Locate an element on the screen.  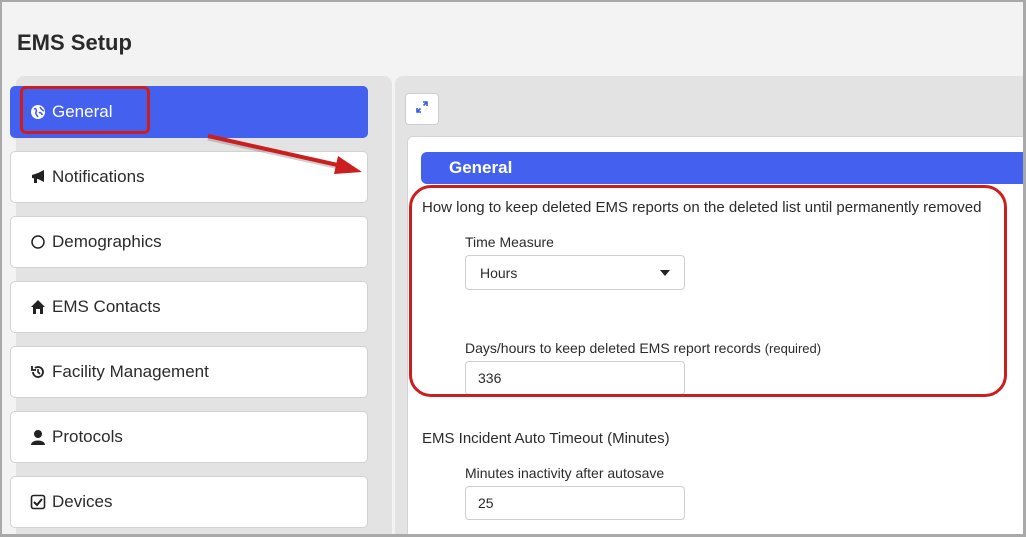
minutes-label: Minutes inactivity after autosave is located at coordinates (565, 473).